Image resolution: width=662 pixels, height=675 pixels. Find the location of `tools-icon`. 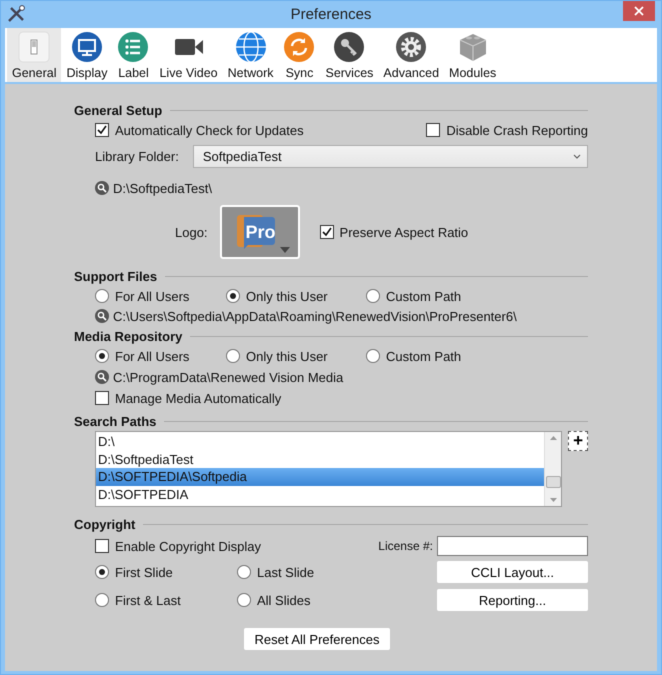

tools-icon is located at coordinates (16, 14).